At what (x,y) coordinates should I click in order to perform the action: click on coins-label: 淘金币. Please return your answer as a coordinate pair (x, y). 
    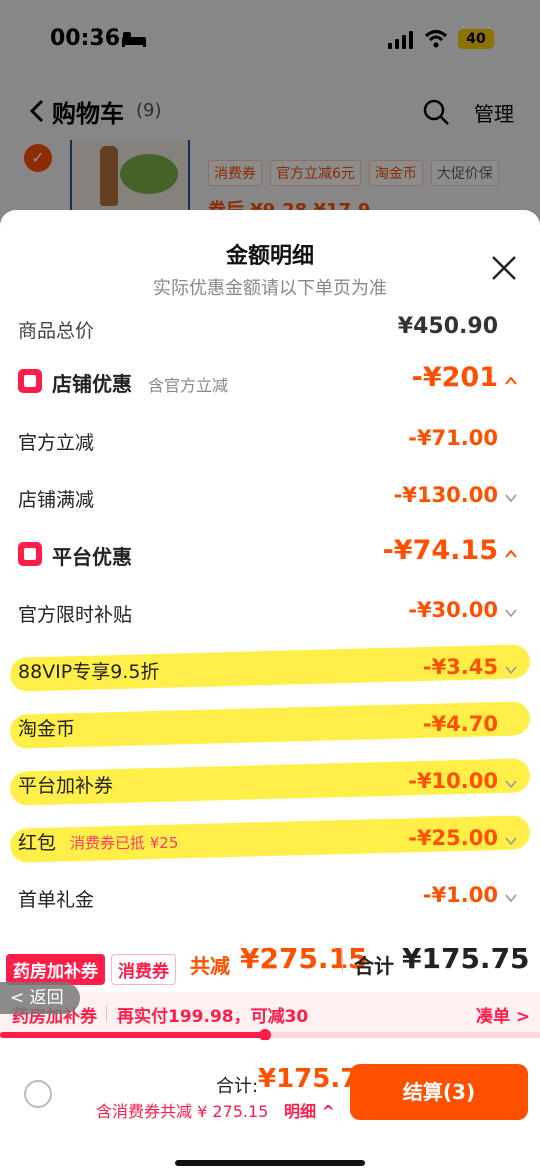
    Looking at the image, I should click on (47, 729).